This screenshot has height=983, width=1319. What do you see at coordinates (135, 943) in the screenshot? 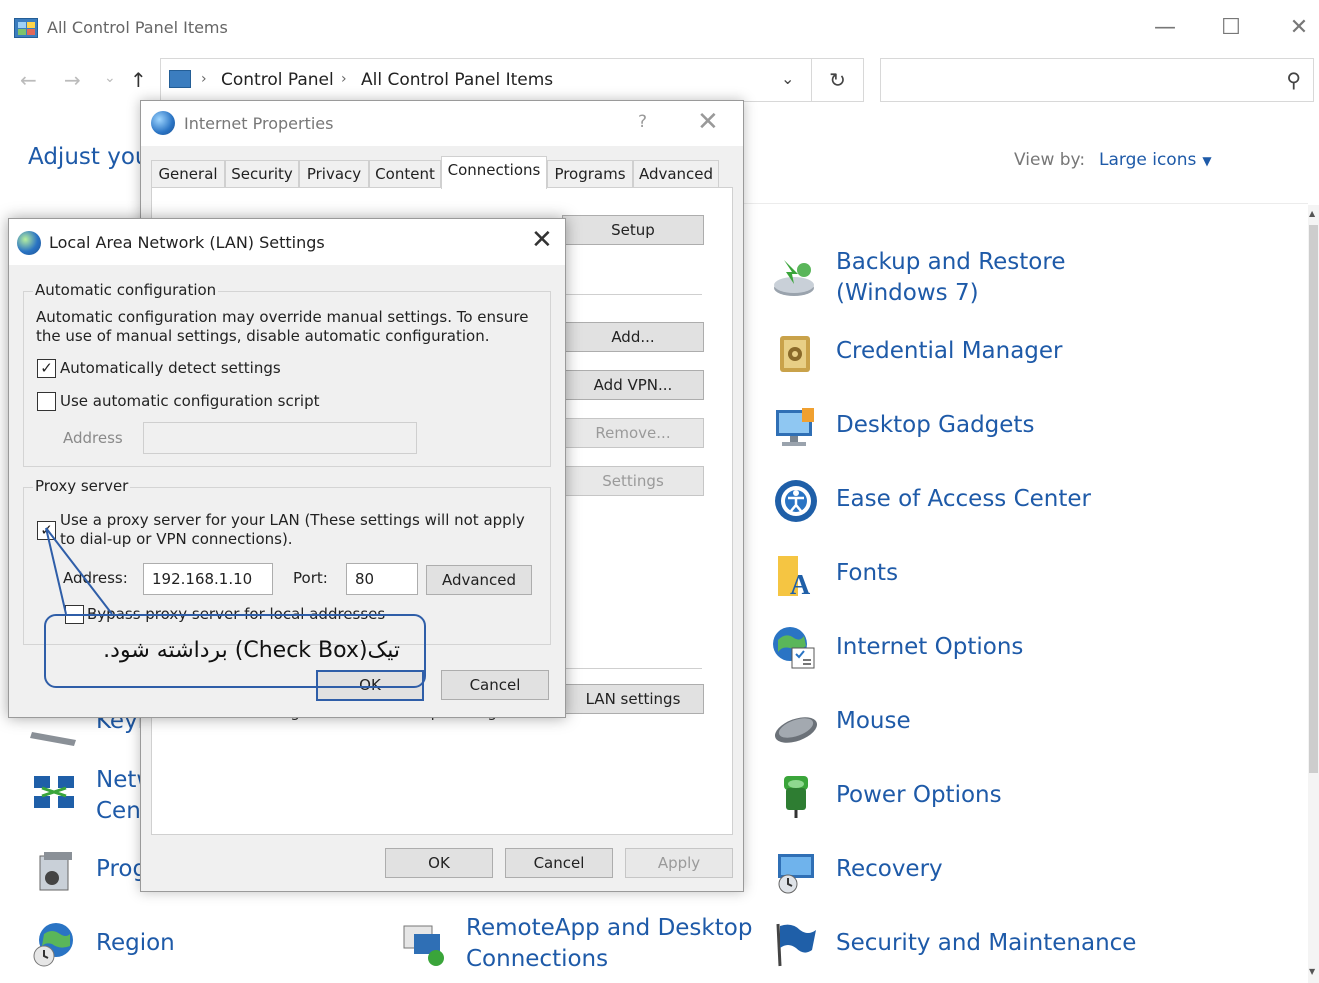
I see `region-label: Region` at bounding box center [135, 943].